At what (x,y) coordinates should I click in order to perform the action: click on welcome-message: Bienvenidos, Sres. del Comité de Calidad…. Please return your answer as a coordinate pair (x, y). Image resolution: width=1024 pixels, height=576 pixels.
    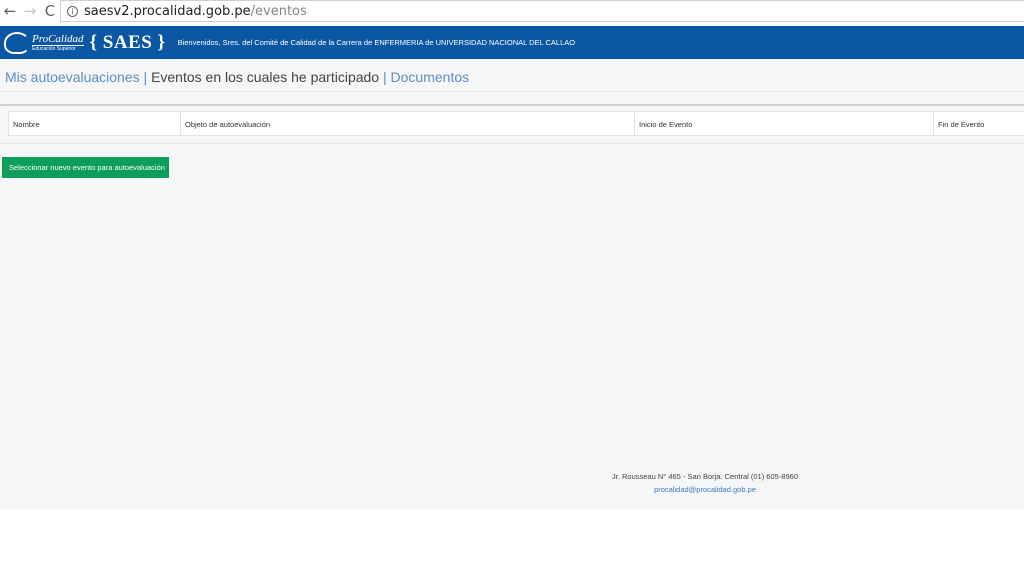
    Looking at the image, I should click on (376, 42).